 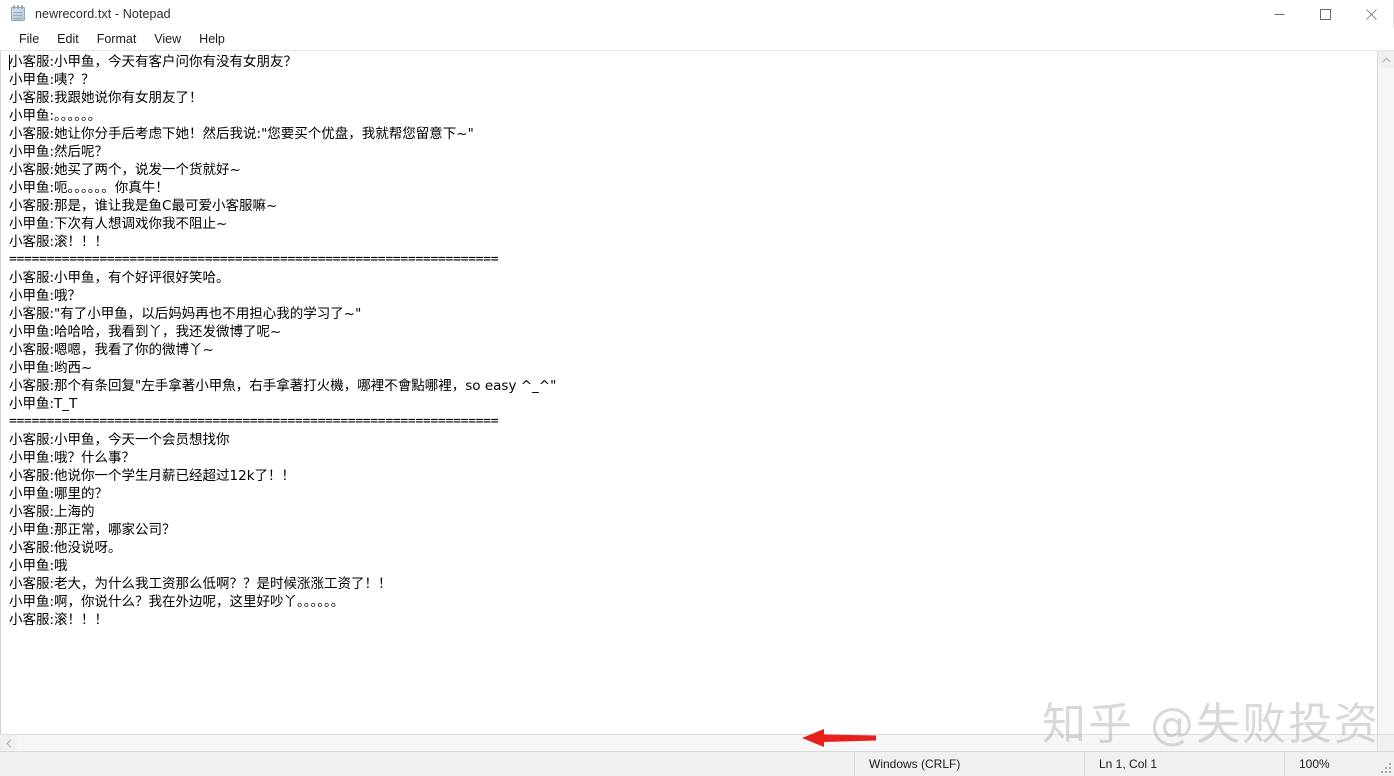 I want to click on scroll-left-button, so click(x=8, y=743).